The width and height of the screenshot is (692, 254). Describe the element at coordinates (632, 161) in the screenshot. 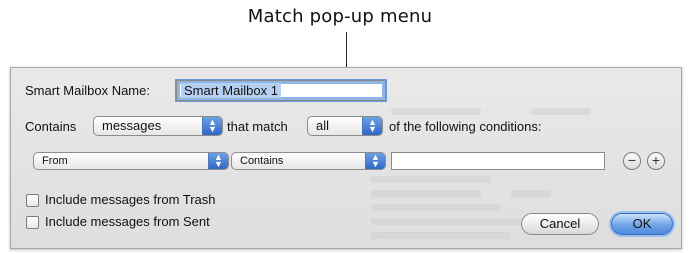

I see `remove-condition-button: −` at that location.